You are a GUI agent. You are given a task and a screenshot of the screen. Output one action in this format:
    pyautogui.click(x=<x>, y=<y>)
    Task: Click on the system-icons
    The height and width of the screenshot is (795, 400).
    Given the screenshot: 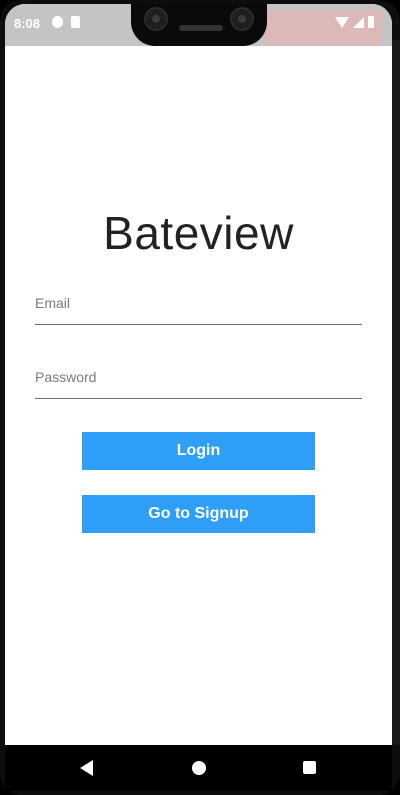 What is the action you would take?
    pyautogui.click(x=354, y=22)
    